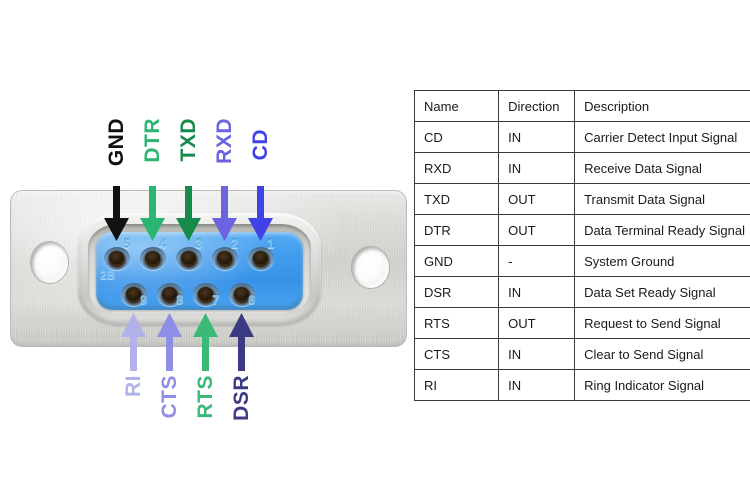 The image size is (750, 500). I want to click on cell-name: CTS, so click(456, 354).